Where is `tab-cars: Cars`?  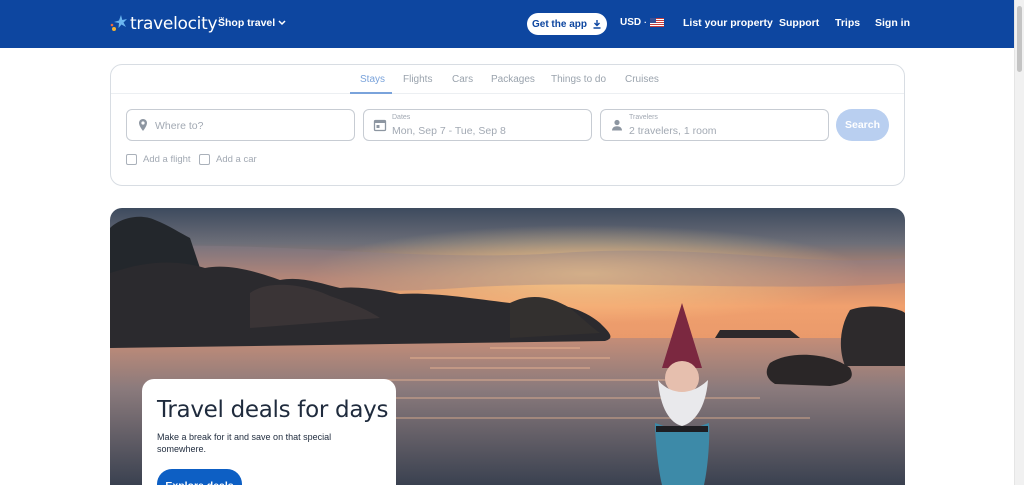
tab-cars: Cars is located at coordinates (462, 79).